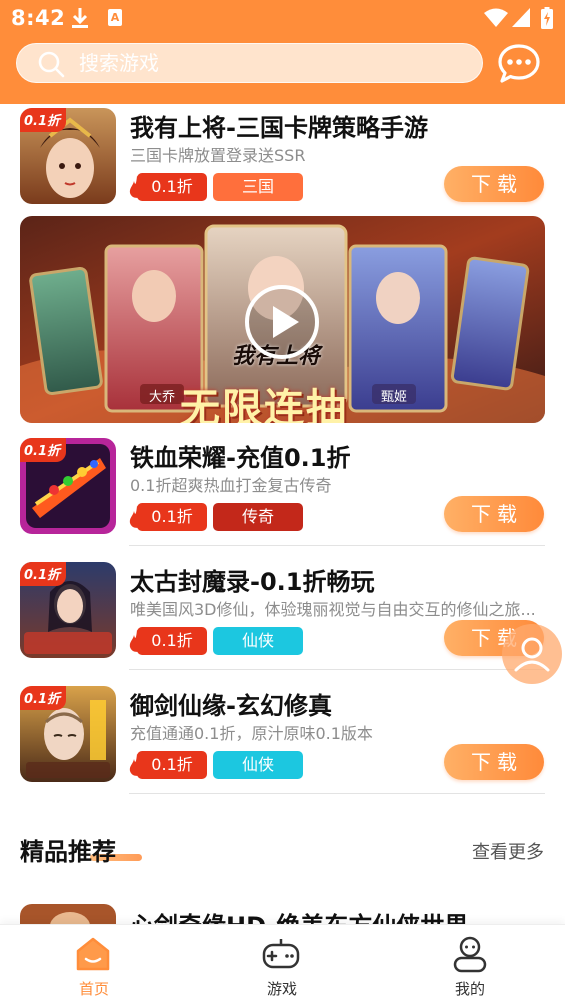  What do you see at coordinates (93, 954) in the screenshot?
I see `home-icon` at bounding box center [93, 954].